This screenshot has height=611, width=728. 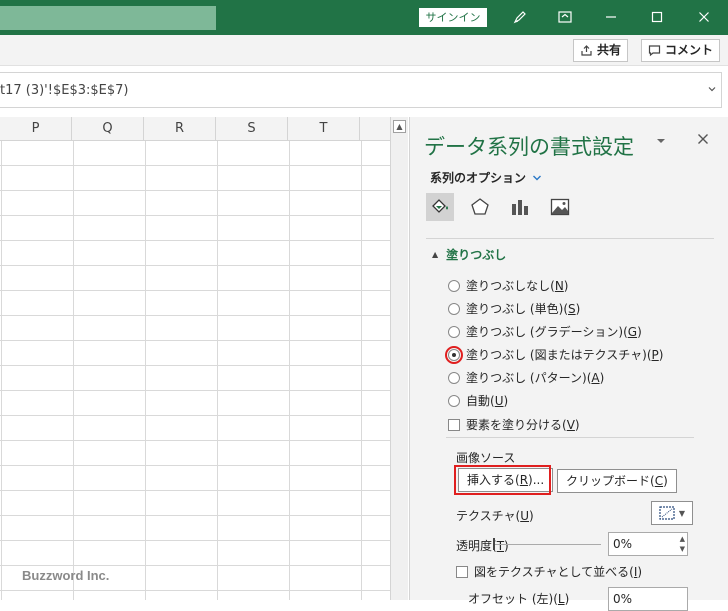 I want to click on formula-bar: t17 (3)'!$E$3:$E$7), so click(x=361, y=90).